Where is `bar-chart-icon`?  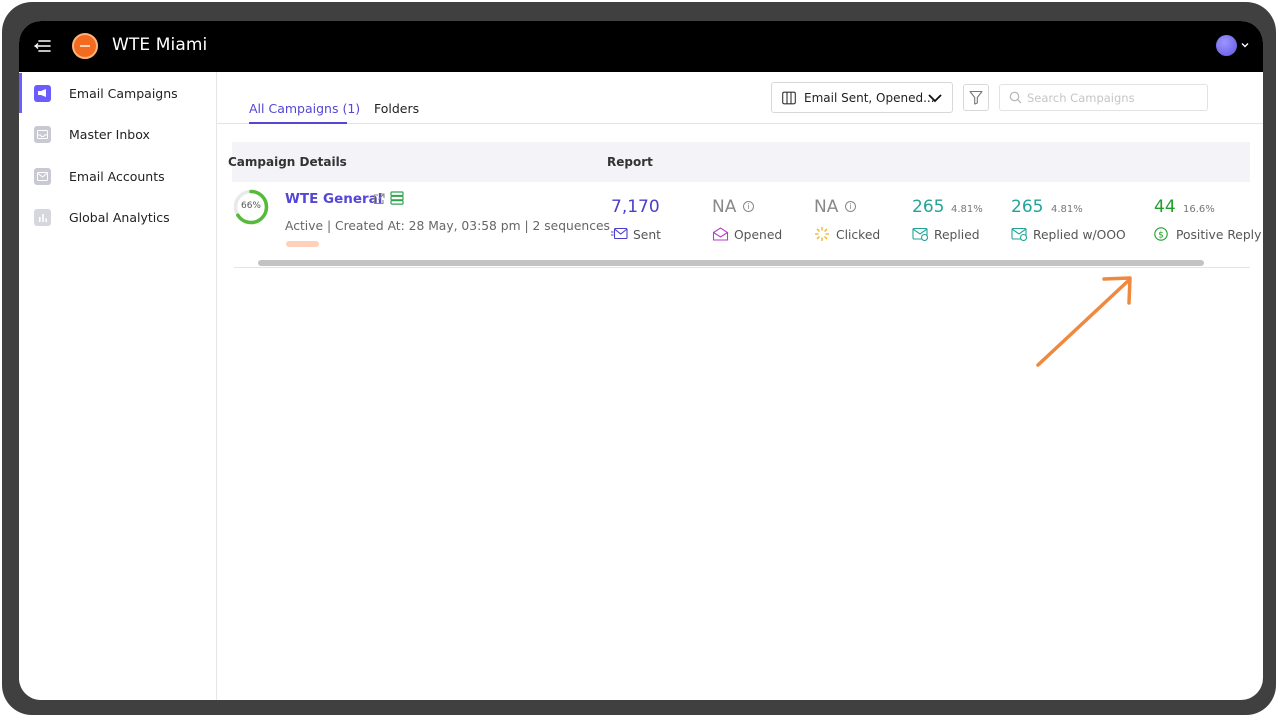 bar-chart-icon is located at coordinates (42, 217).